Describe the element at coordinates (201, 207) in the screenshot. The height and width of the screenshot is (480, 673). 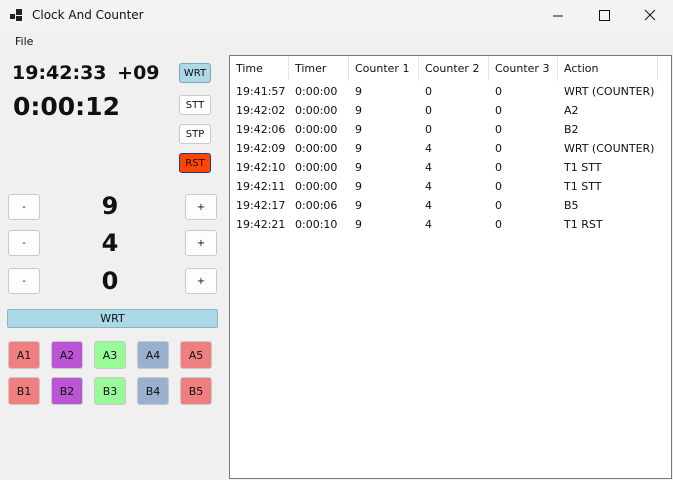
I see `counter-1-plus-button: +` at that location.